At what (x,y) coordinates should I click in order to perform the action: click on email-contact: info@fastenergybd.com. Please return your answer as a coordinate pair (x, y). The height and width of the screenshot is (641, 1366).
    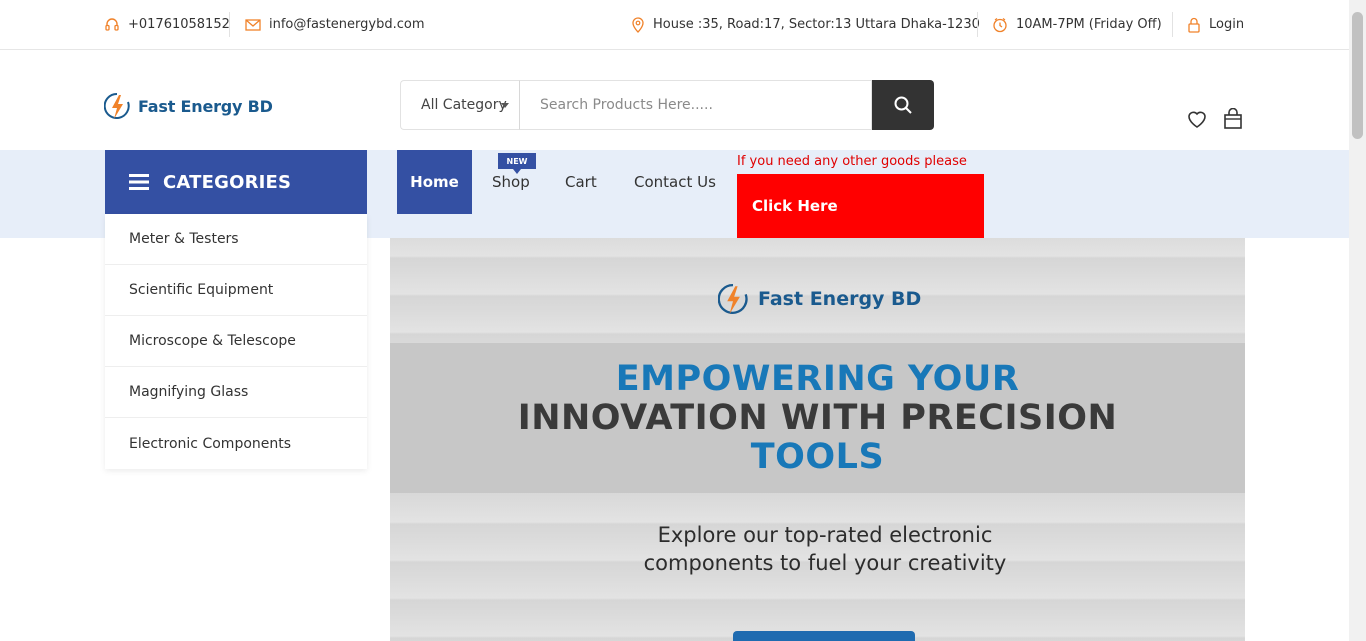
    Looking at the image, I should click on (335, 24).